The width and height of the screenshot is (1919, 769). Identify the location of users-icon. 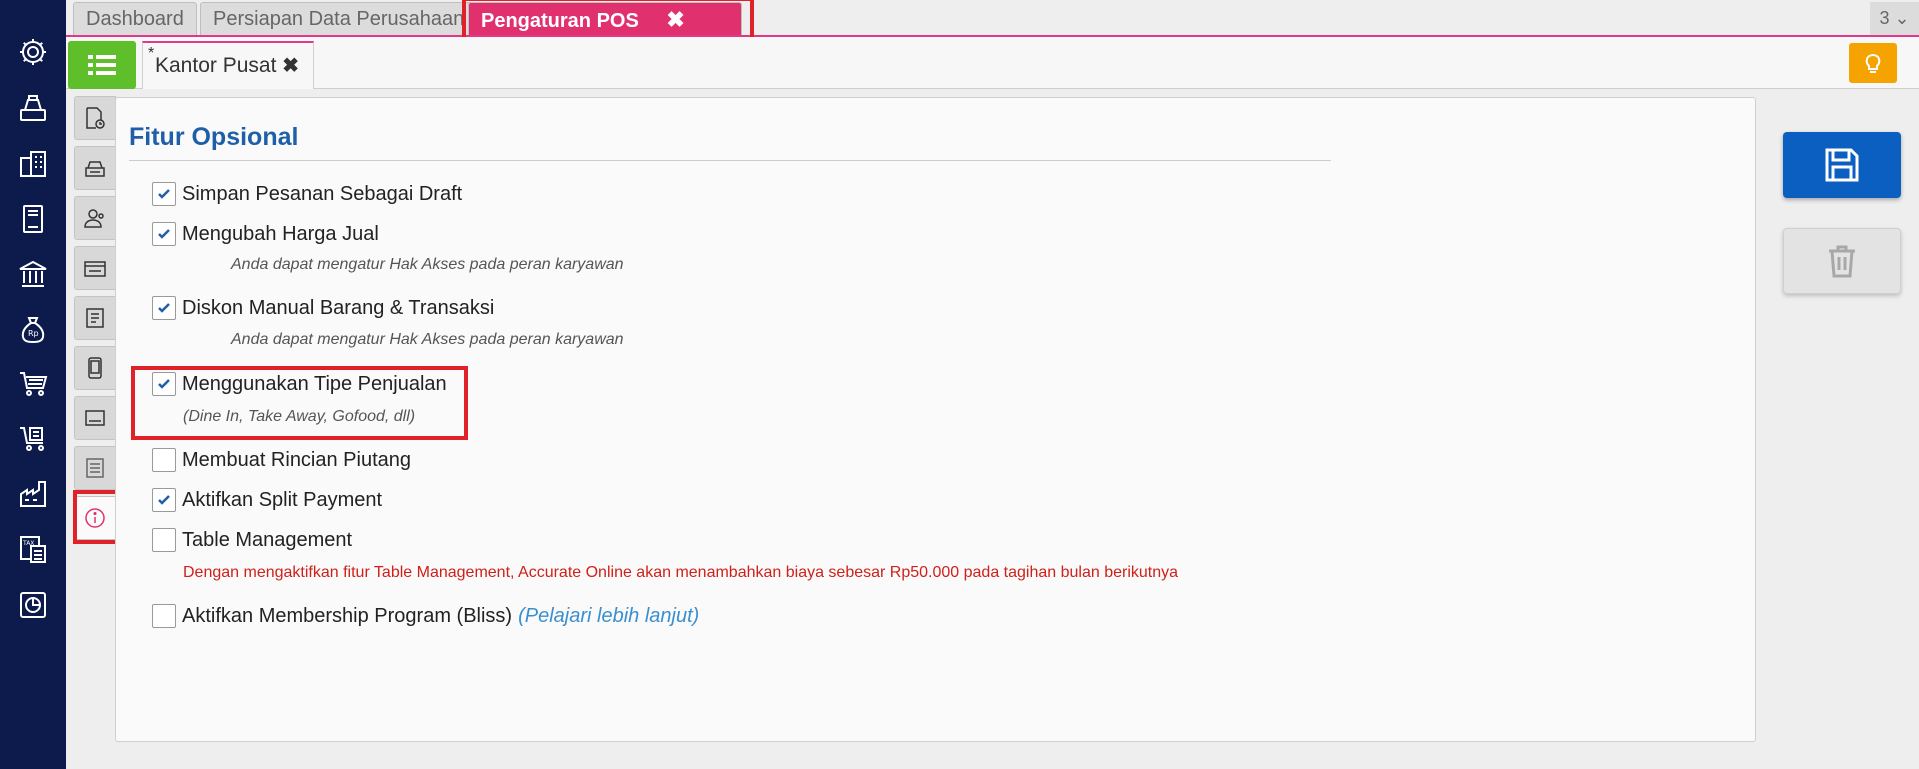
(94, 218).